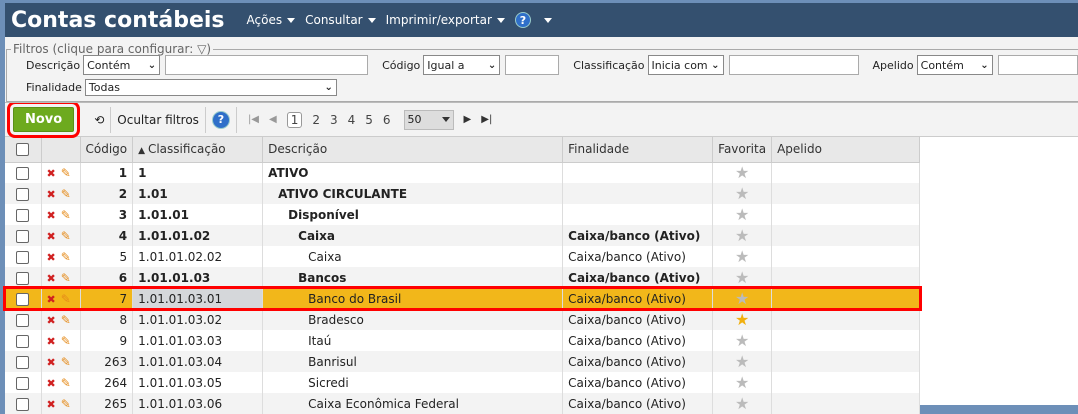 This screenshot has height=414, width=1078. Describe the element at coordinates (686, 65) in the screenshot. I see `classificacao-operator-select: Inicia com⌄` at that location.